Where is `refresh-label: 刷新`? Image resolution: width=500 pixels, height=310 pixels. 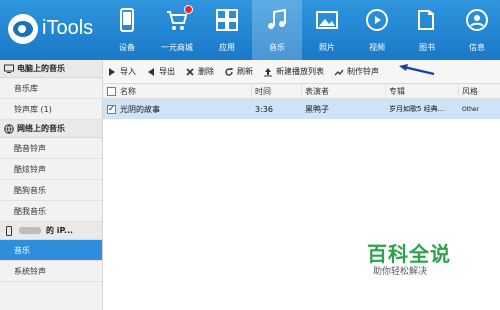
refresh-label: 刷新 is located at coordinates (245, 71).